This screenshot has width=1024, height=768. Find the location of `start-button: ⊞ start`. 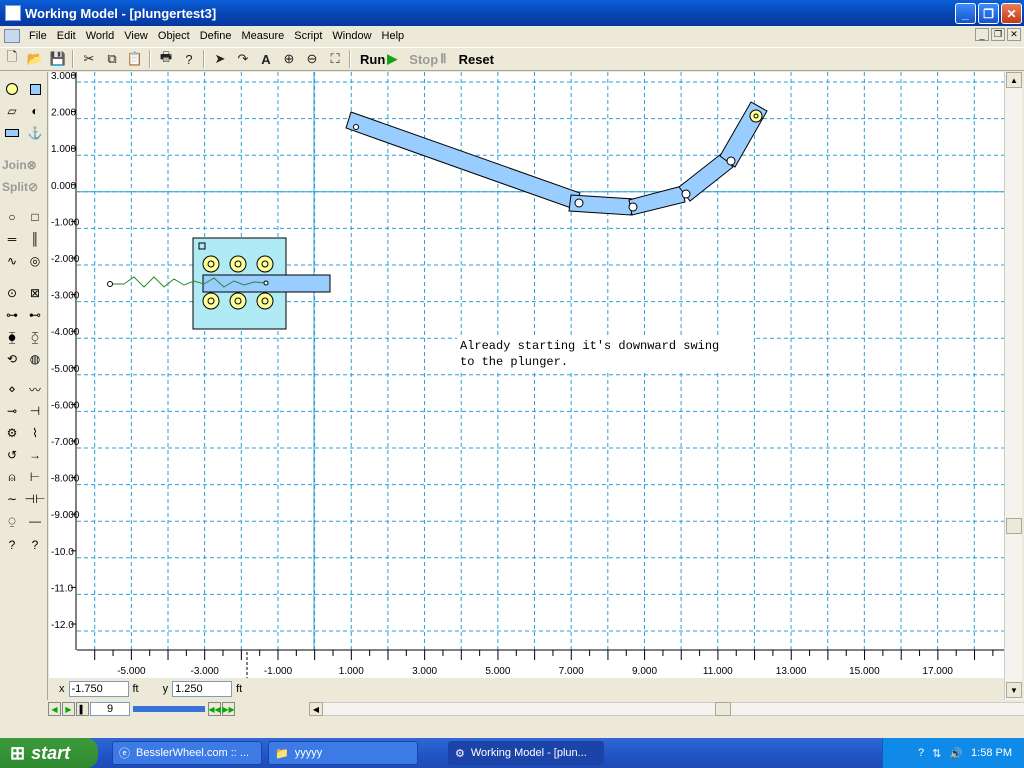

start-button: ⊞ start is located at coordinates (49, 753).